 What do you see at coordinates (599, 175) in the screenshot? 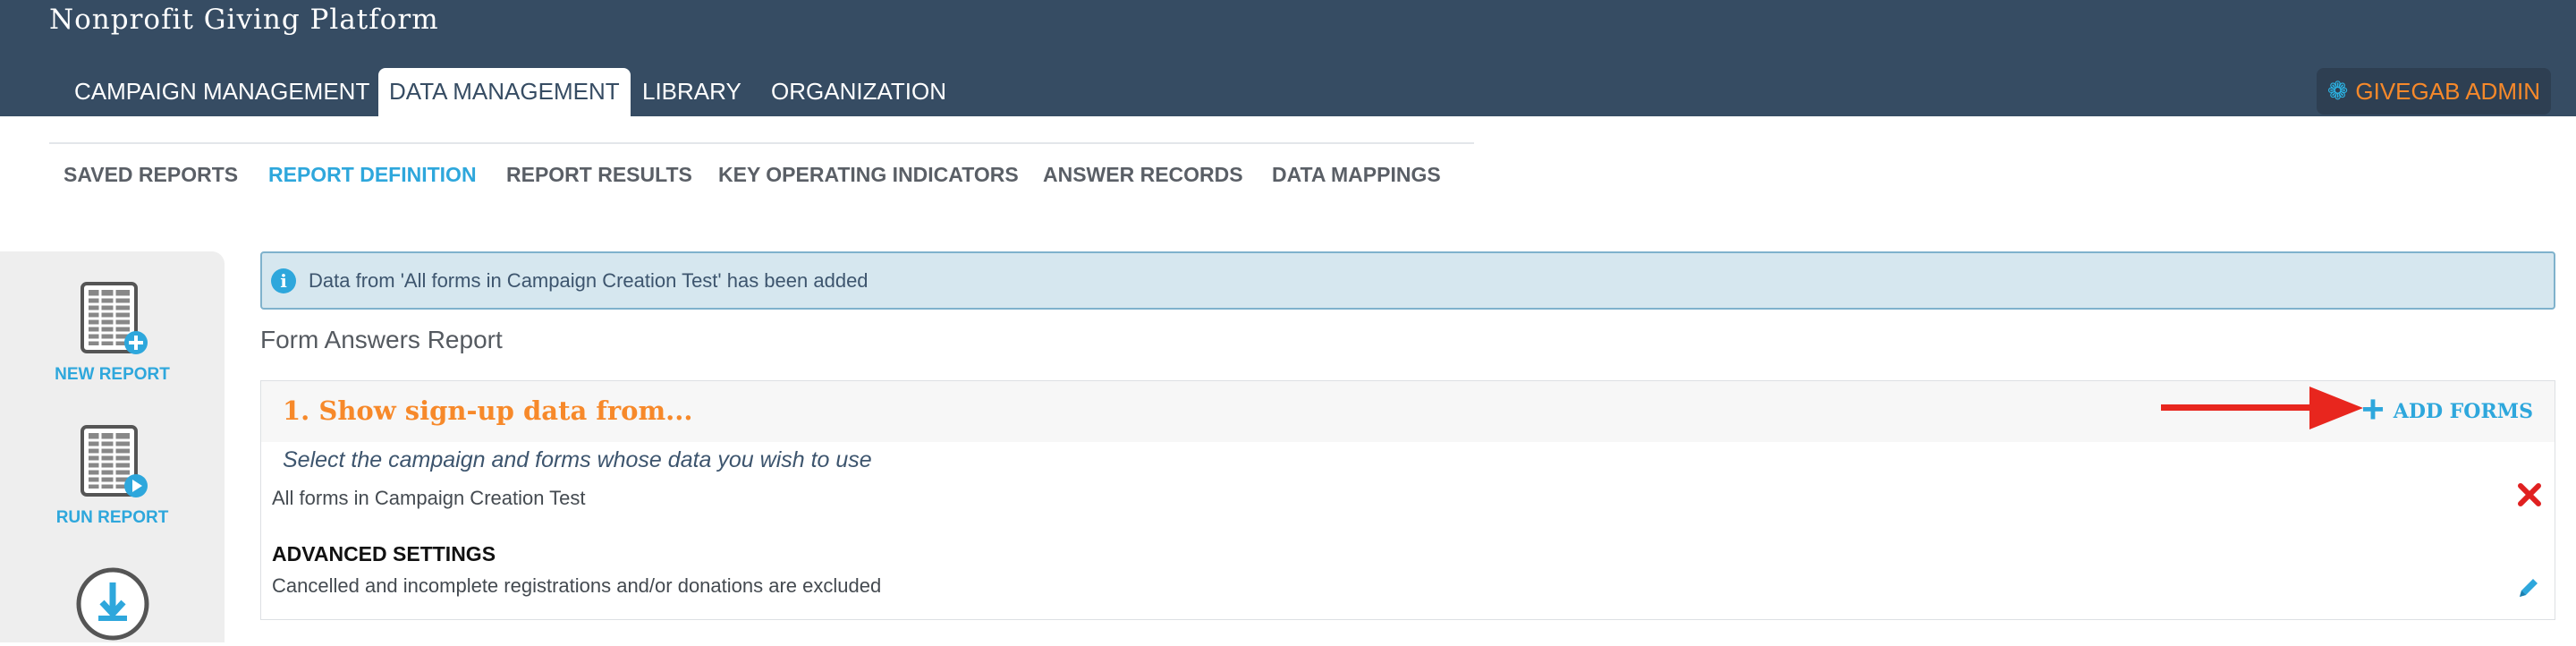
I see `subtab-report-results: REPORT RESULTS` at bounding box center [599, 175].